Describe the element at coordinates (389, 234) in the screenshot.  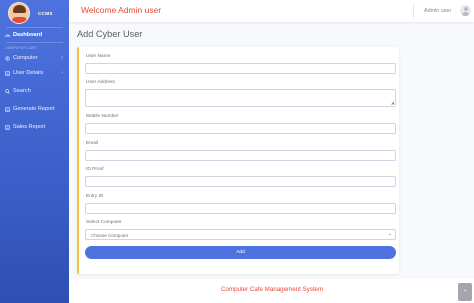
I see `chevron-down-icon: ⌄` at that location.